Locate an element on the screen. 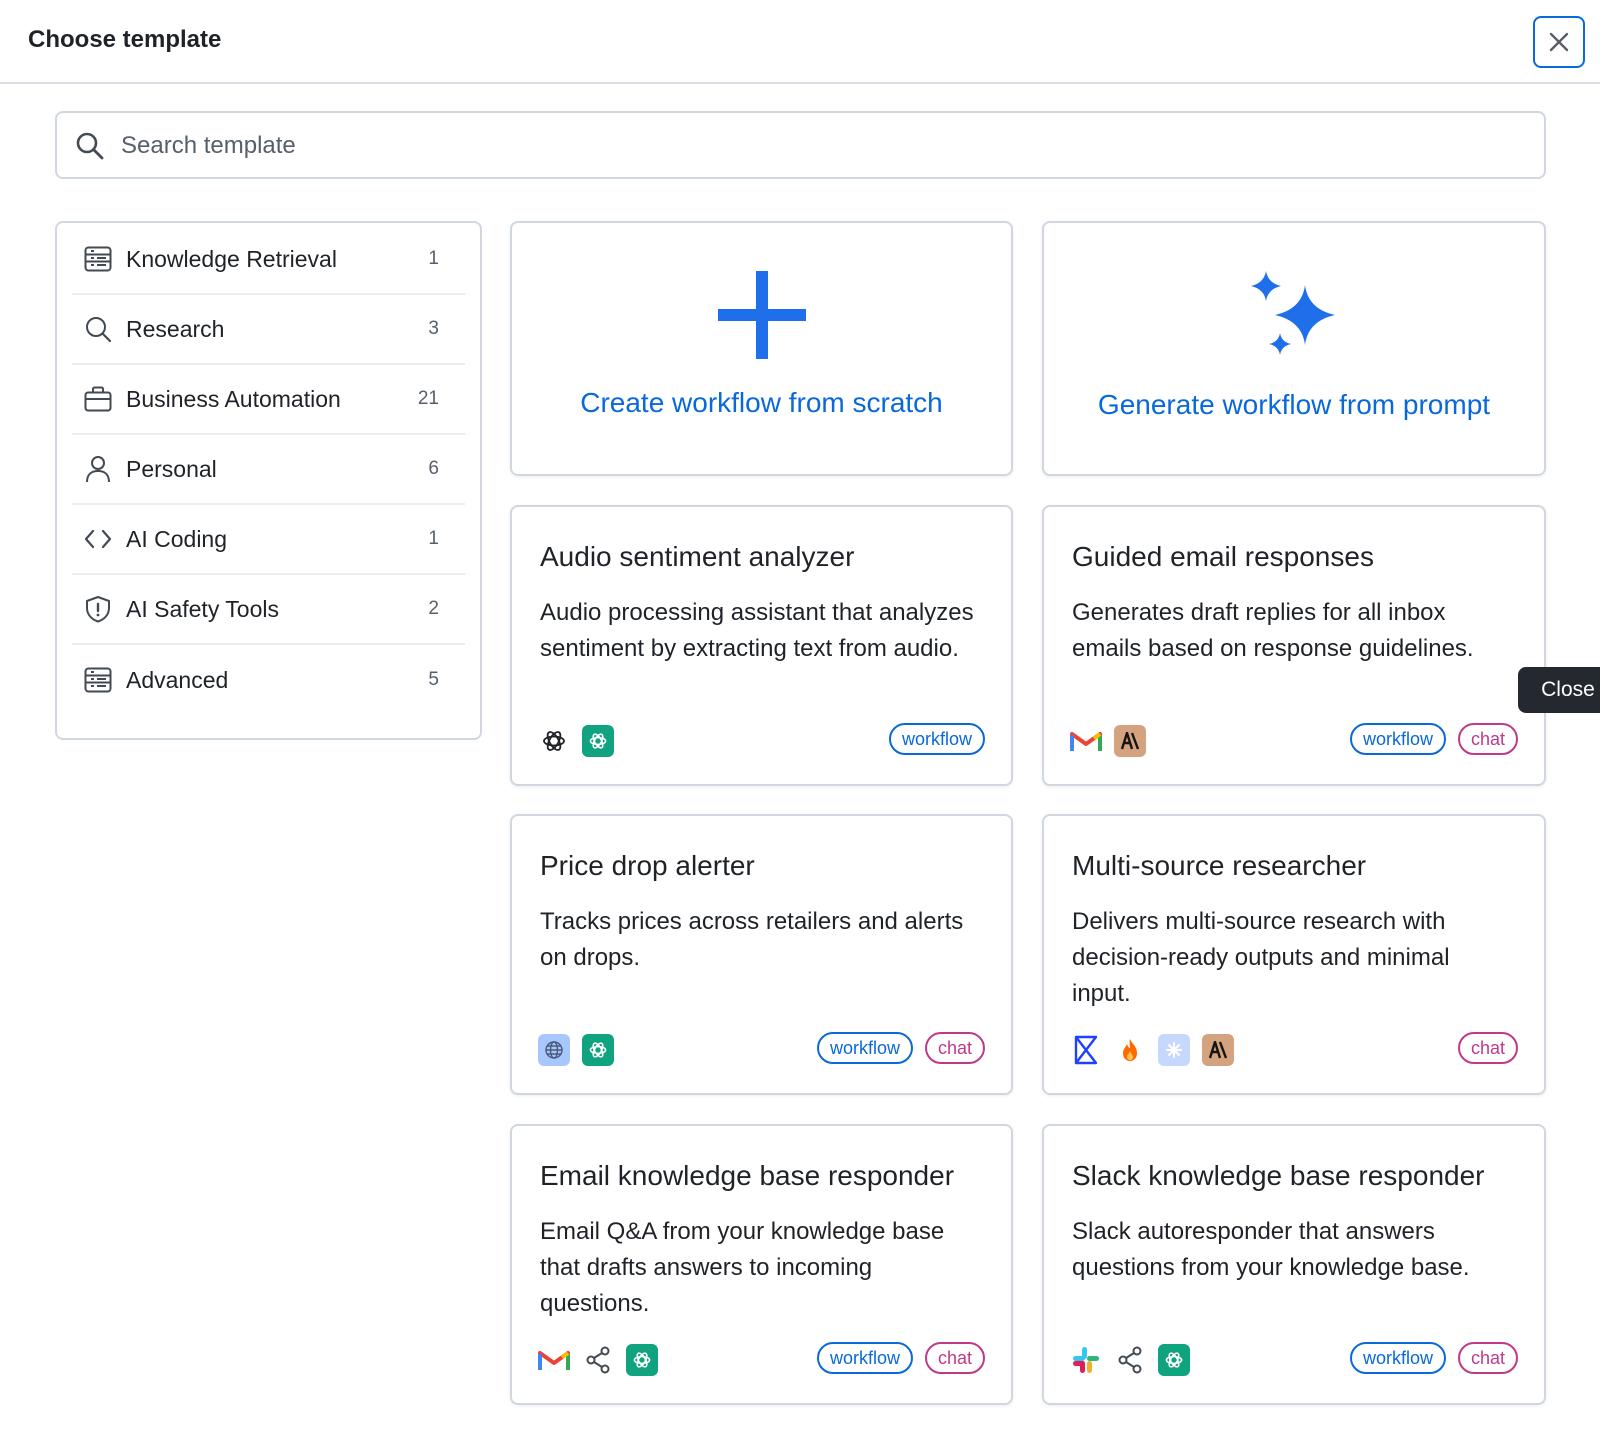 The width and height of the screenshot is (1600, 1429). template-title: Email knowledge base responder is located at coordinates (747, 1175).